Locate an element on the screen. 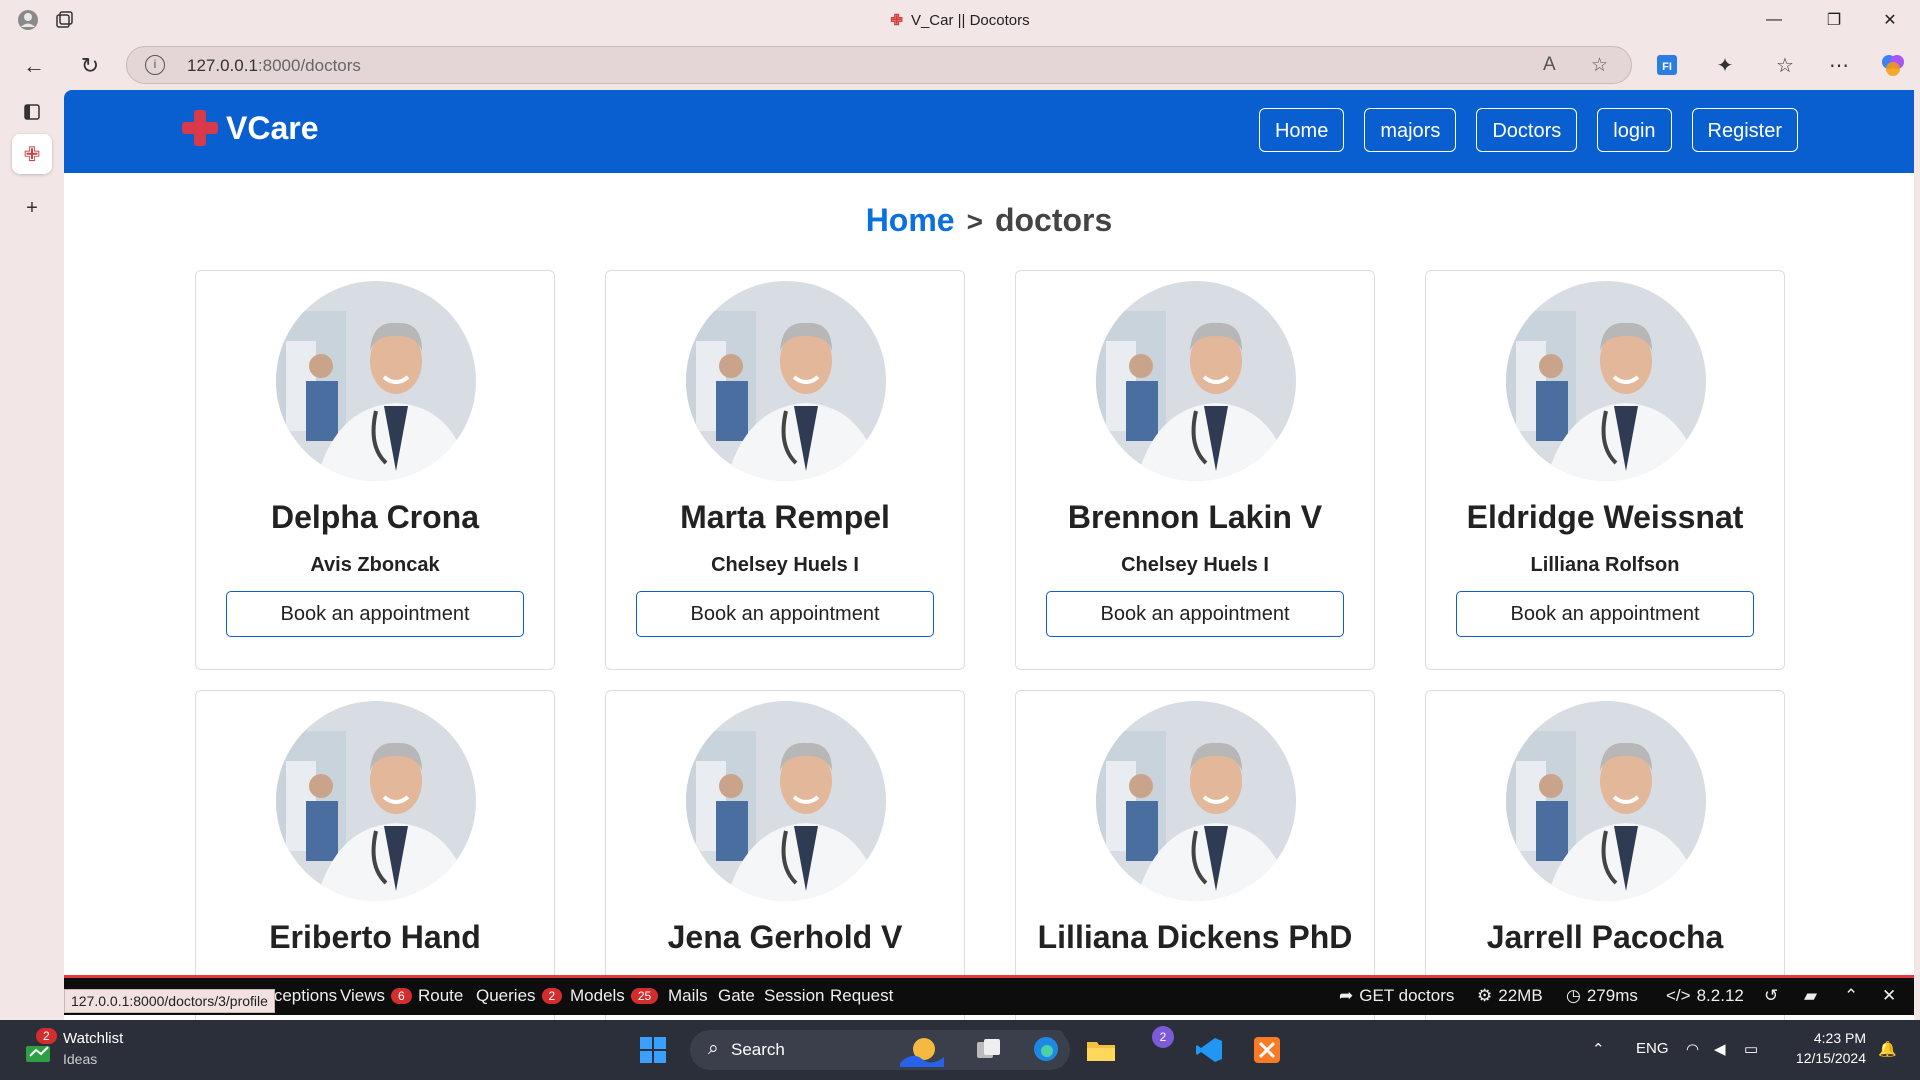 This screenshot has width=1920, height=1080. edge-taskbar-icon is located at coordinates (1046, 1049).